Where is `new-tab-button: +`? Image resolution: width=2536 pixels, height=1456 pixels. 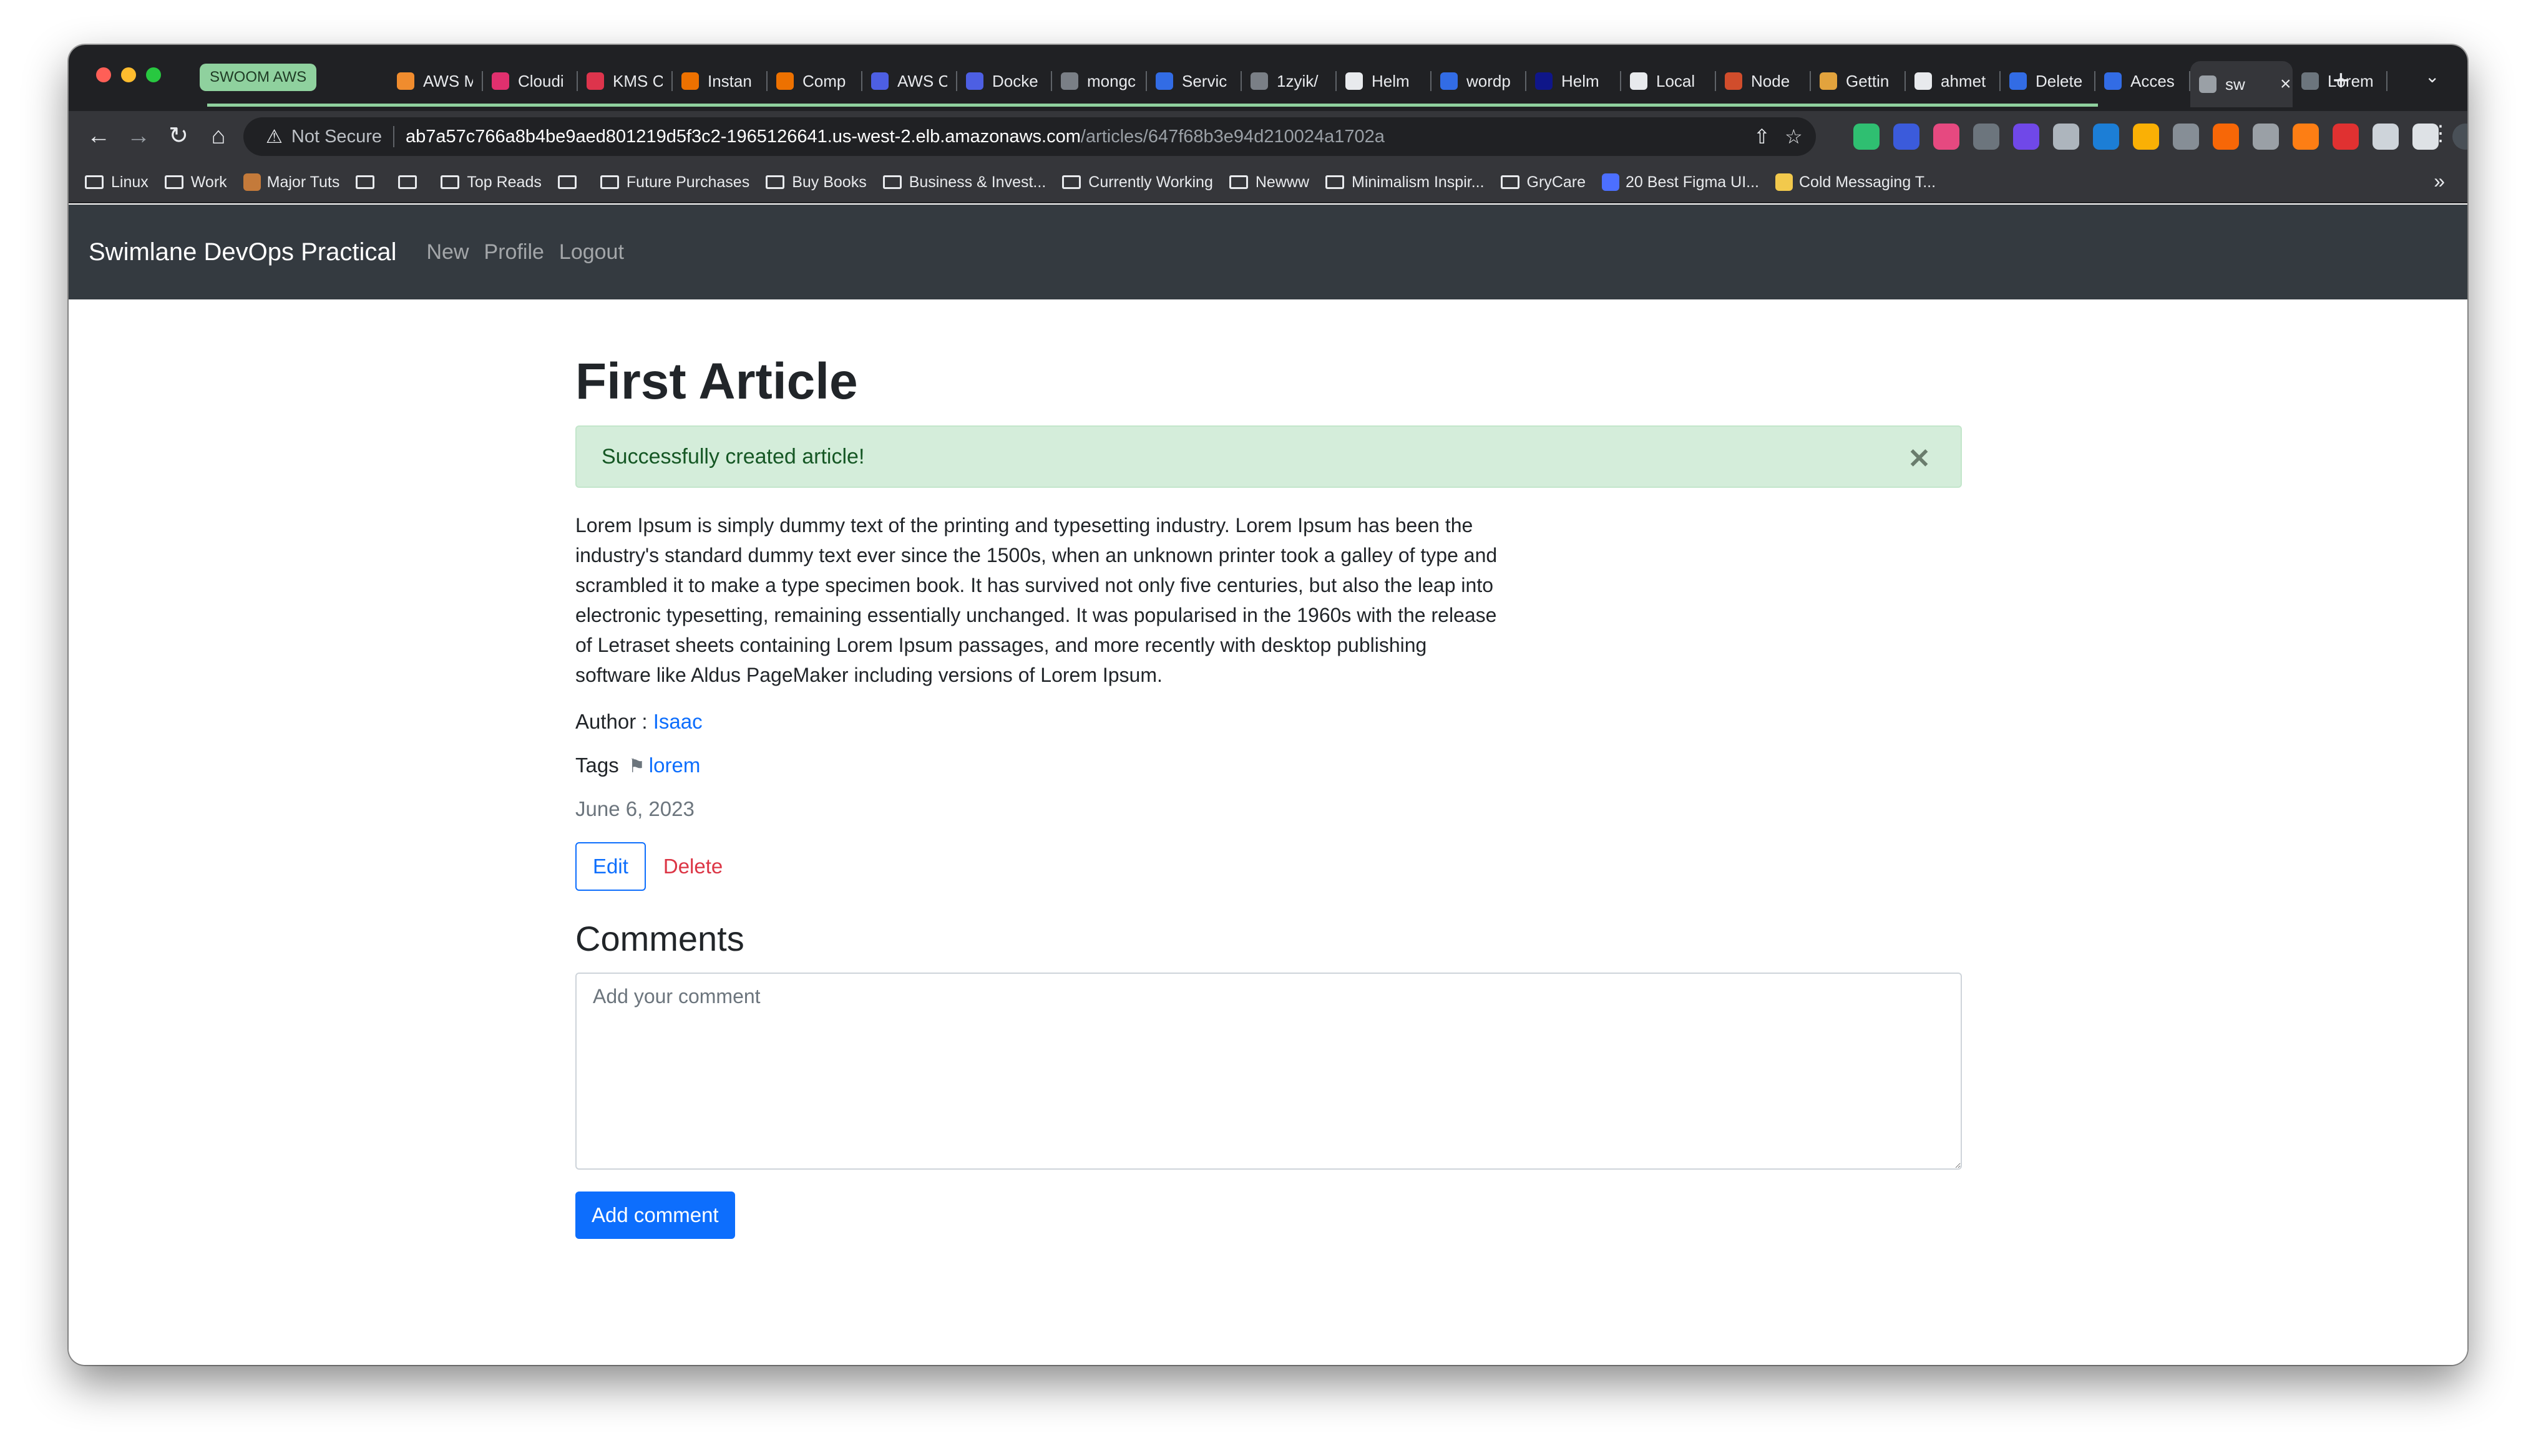 new-tab-button: + is located at coordinates (2341, 79).